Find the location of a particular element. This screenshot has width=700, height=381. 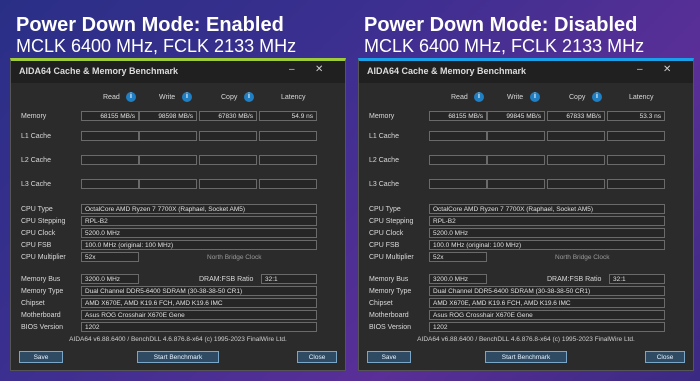

l3-latency is located at coordinates (288, 184).